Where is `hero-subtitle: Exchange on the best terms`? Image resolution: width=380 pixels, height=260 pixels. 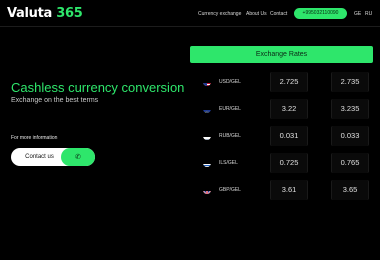
hero-subtitle: Exchange on the best terms is located at coordinates (55, 100).